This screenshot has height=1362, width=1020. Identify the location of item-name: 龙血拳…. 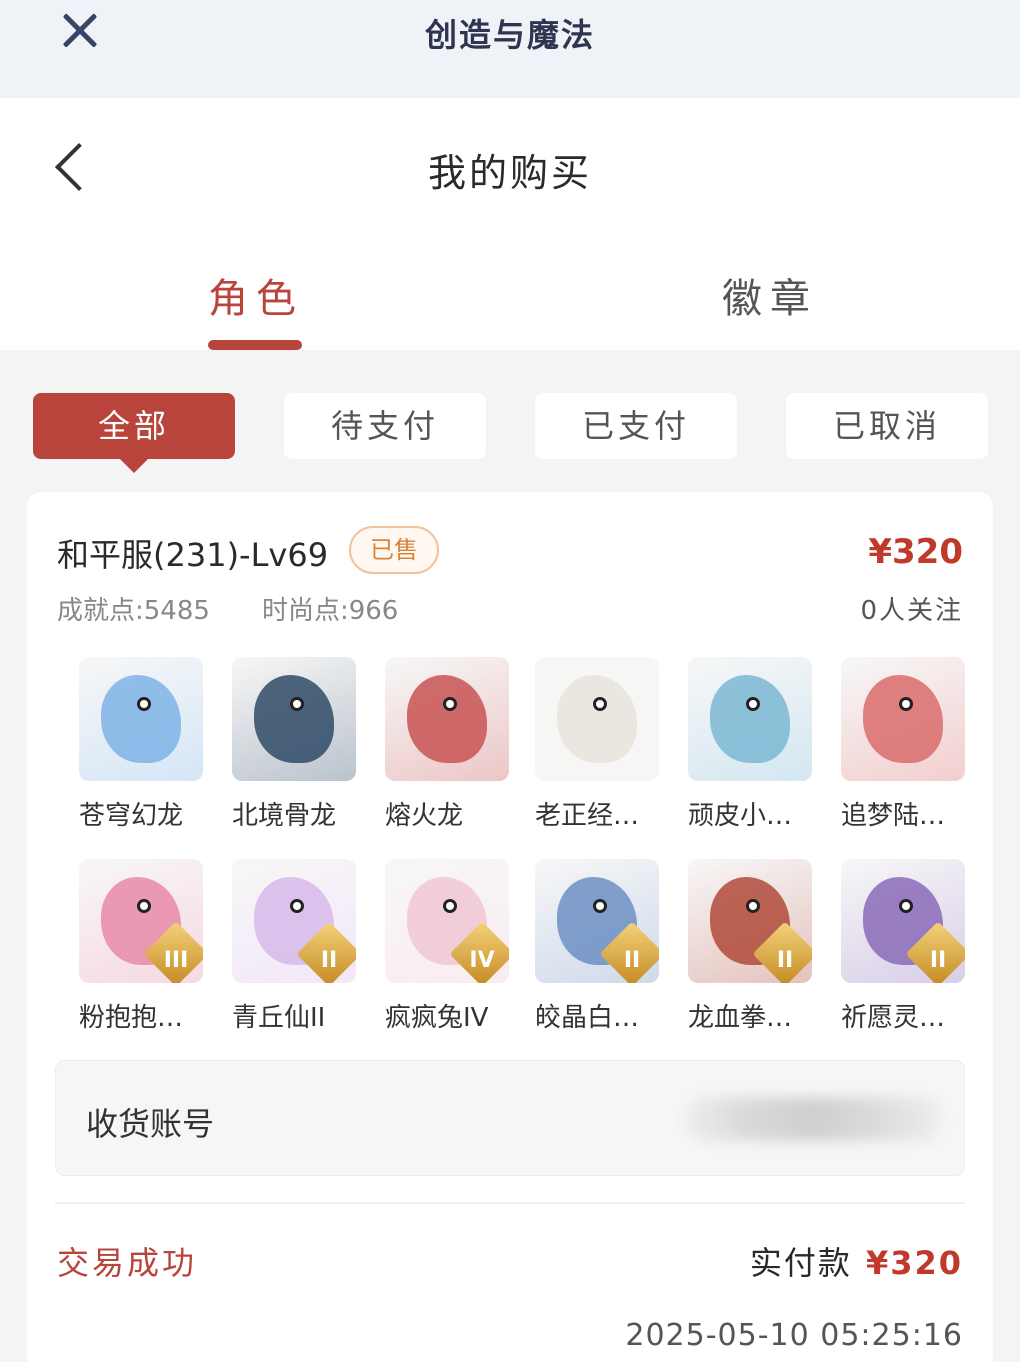
(740, 1018).